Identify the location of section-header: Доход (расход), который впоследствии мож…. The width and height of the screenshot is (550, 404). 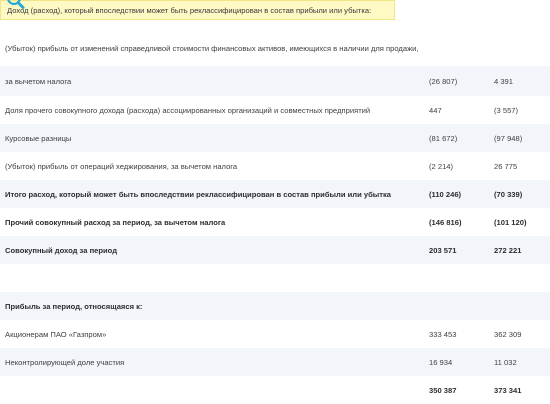
(197, 10).